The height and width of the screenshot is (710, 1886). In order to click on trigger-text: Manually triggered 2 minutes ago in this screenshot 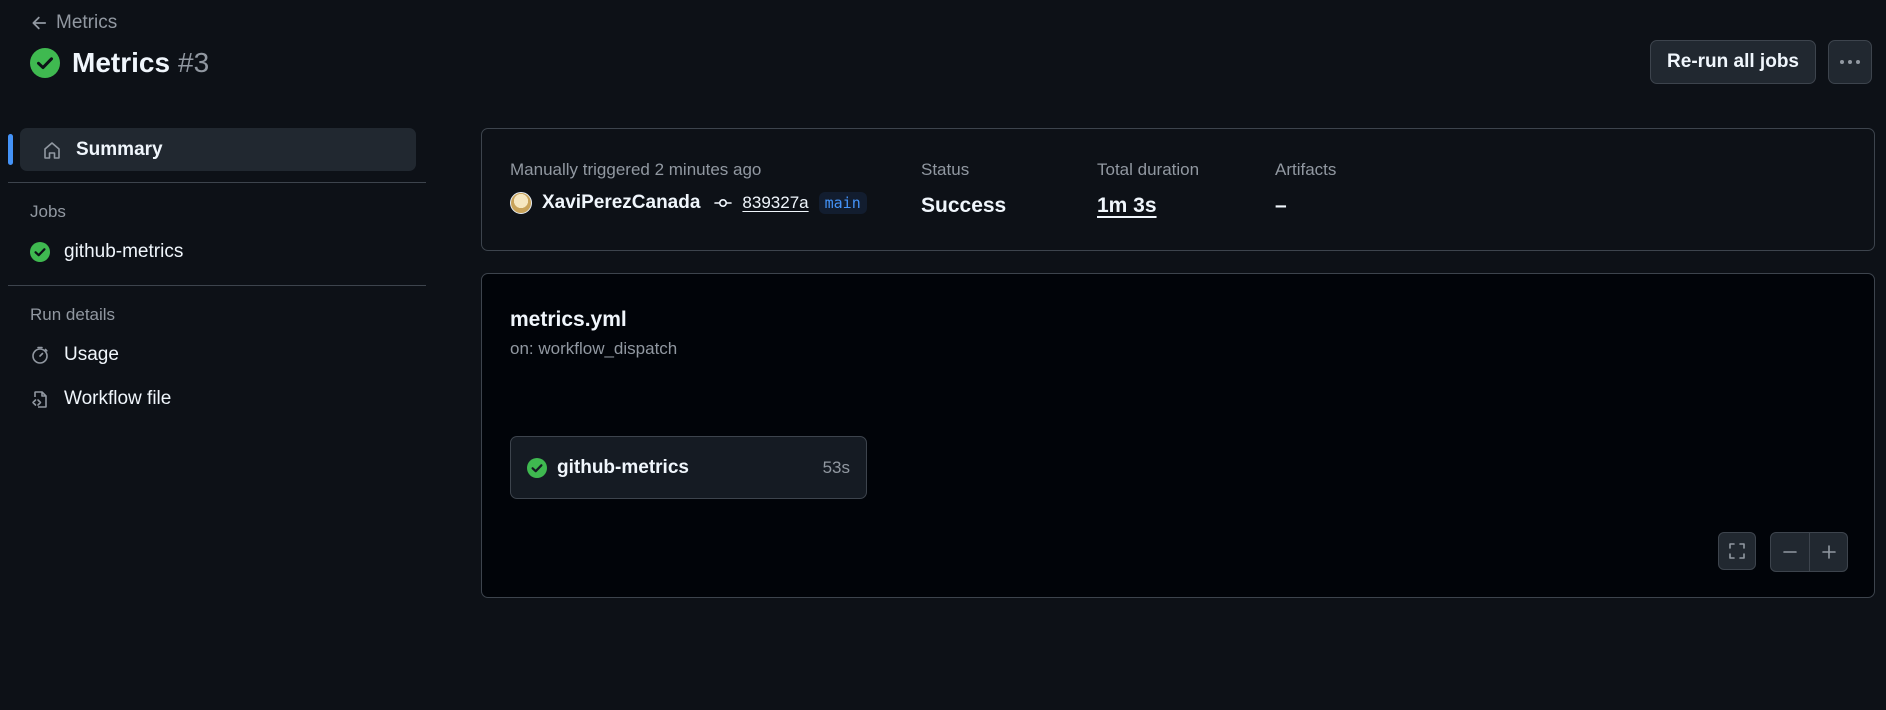, I will do `click(636, 169)`.